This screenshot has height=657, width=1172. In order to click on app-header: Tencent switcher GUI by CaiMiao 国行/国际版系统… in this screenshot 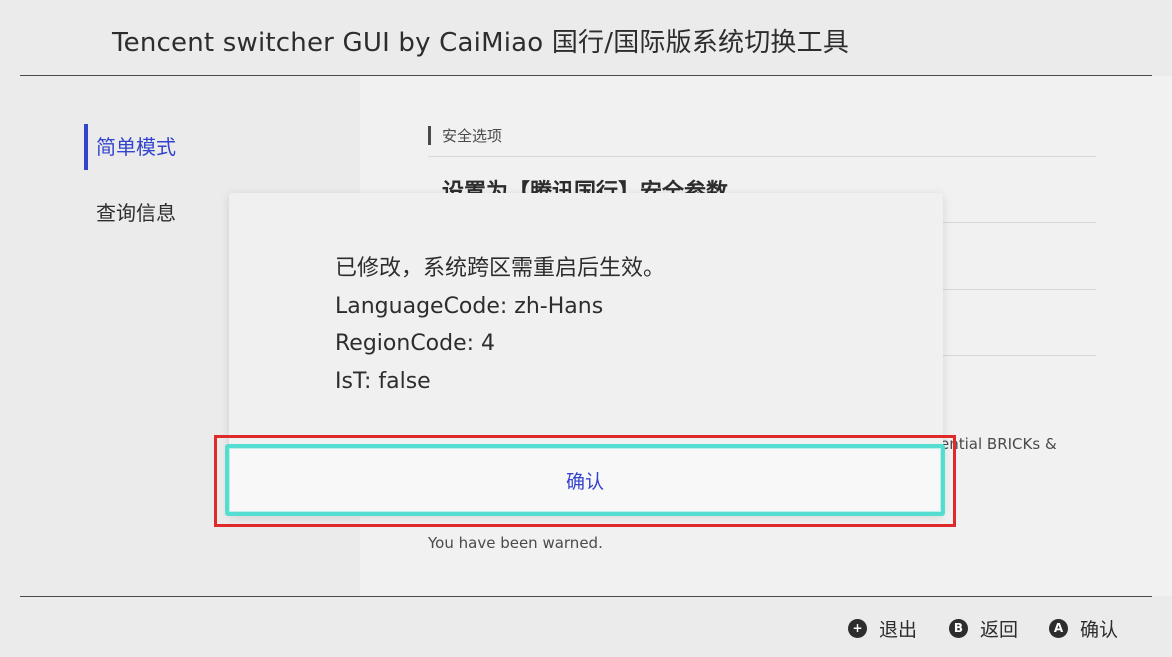, I will do `click(586, 38)`.